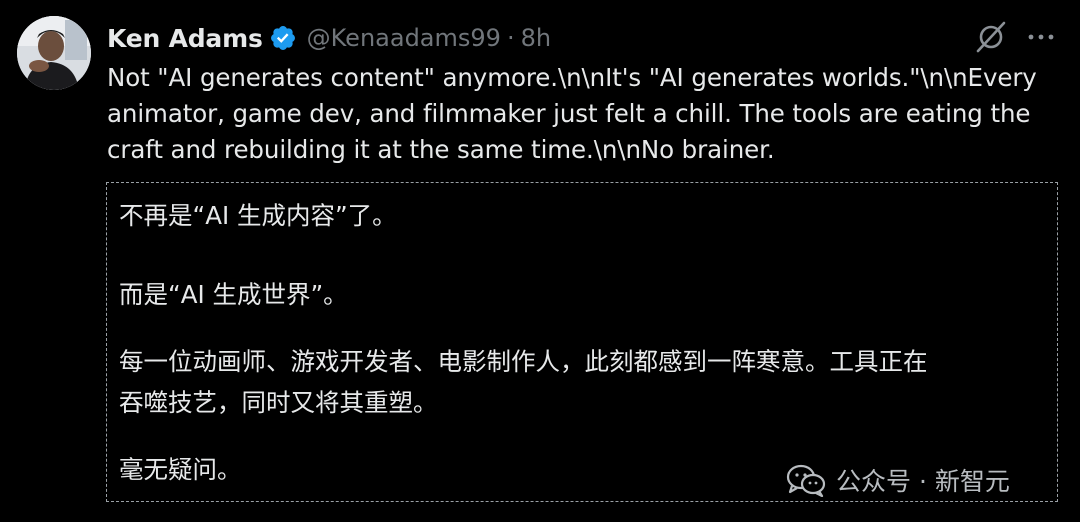 Image resolution: width=1080 pixels, height=522 pixels. What do you see at coordinates (991, 37) in the screenshot?
I see `grok-slash-icon` at bounding box center [991, 37].